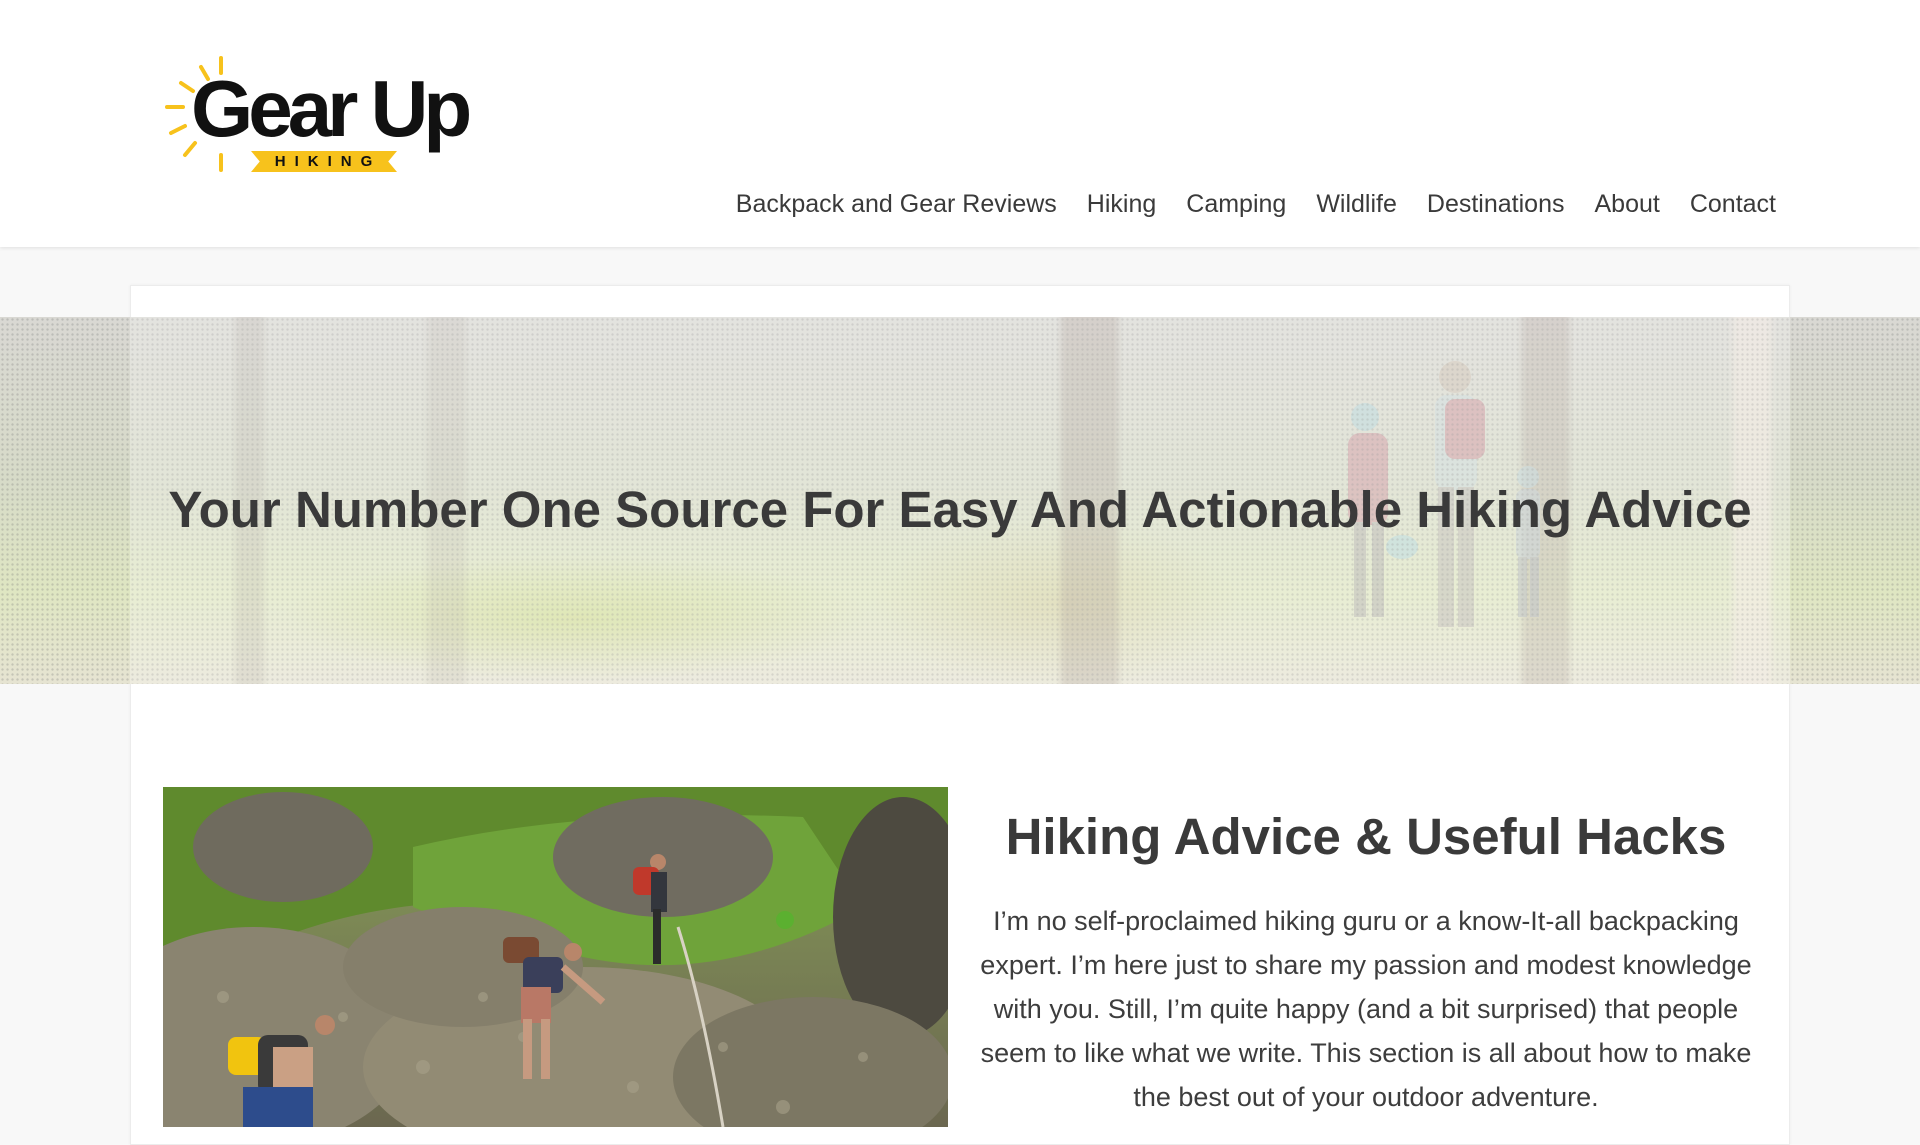  What do you see at coordinates (1626, 204) in the screenshot?
I see `nav-item-about: About` at bounding box center [1626, 204].